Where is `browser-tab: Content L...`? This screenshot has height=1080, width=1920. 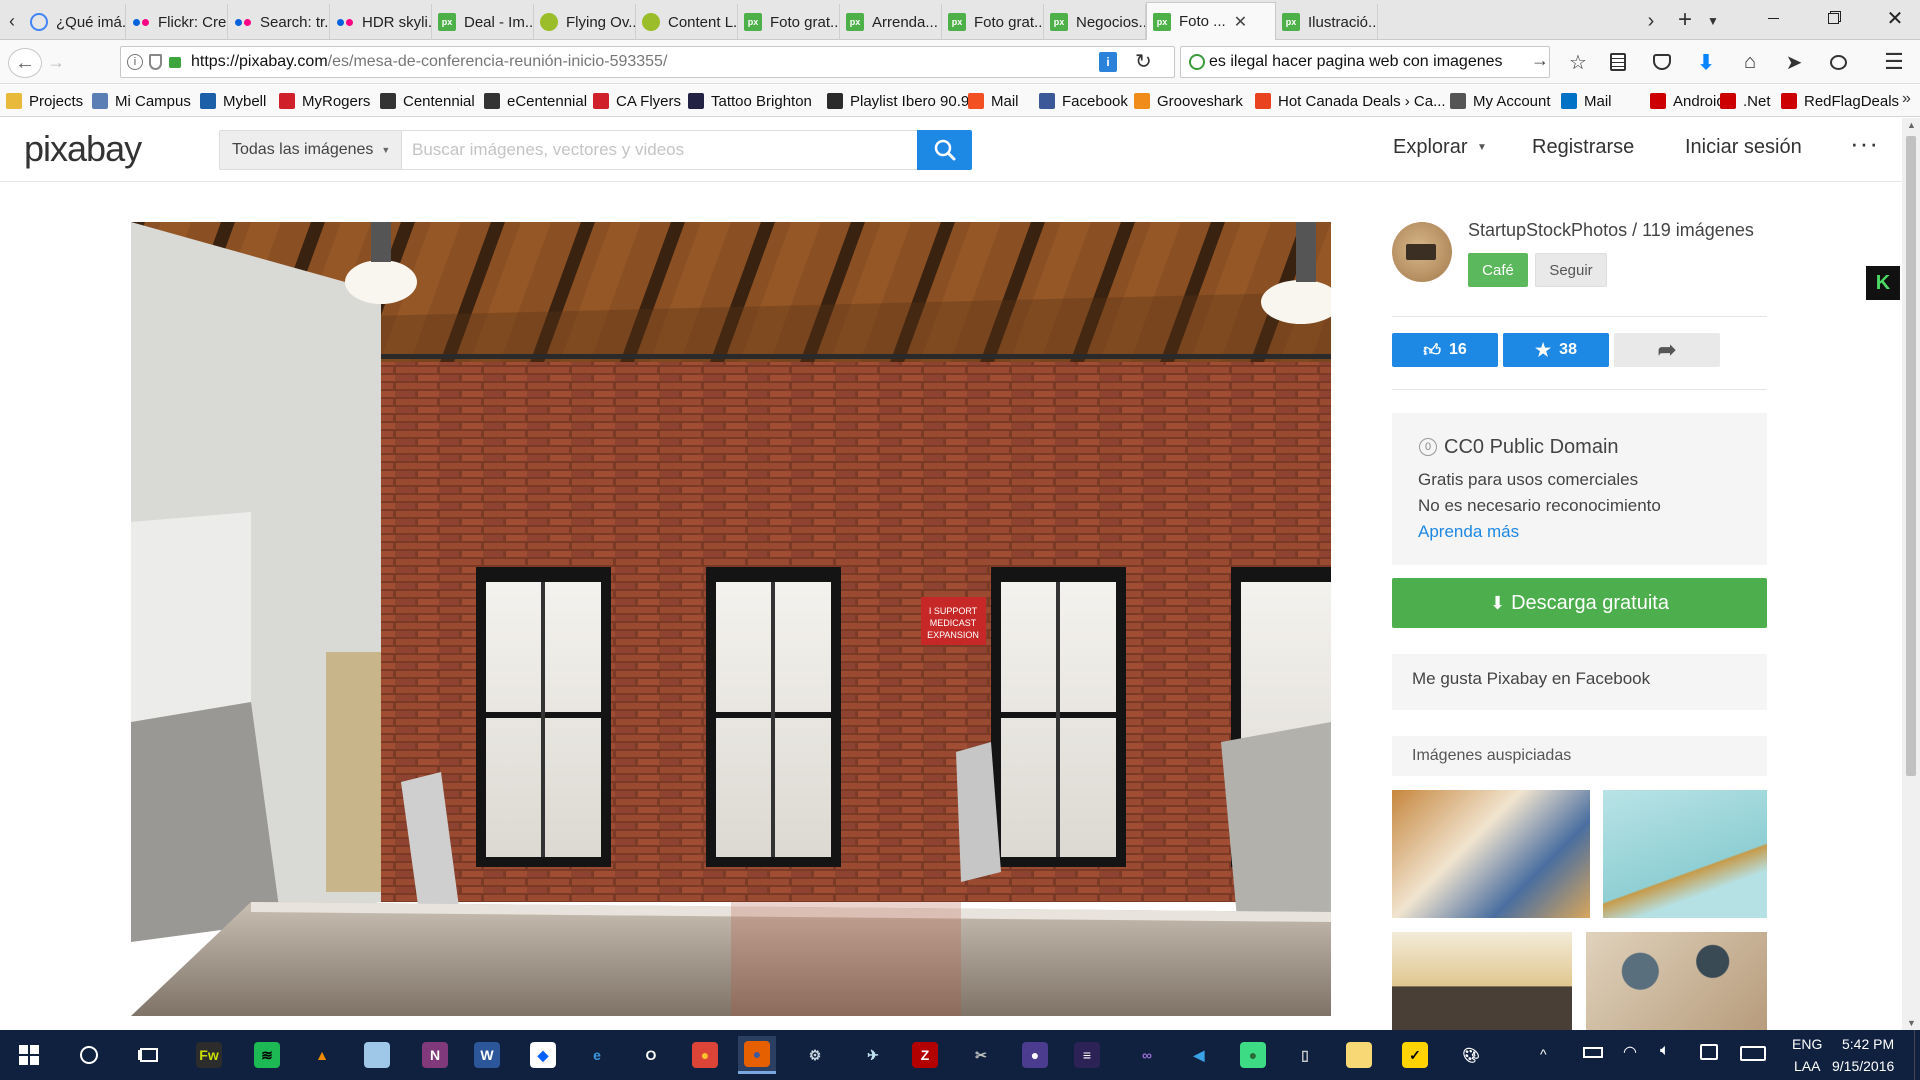
browser-tab: Content L... is located at coordinates (687, 22).